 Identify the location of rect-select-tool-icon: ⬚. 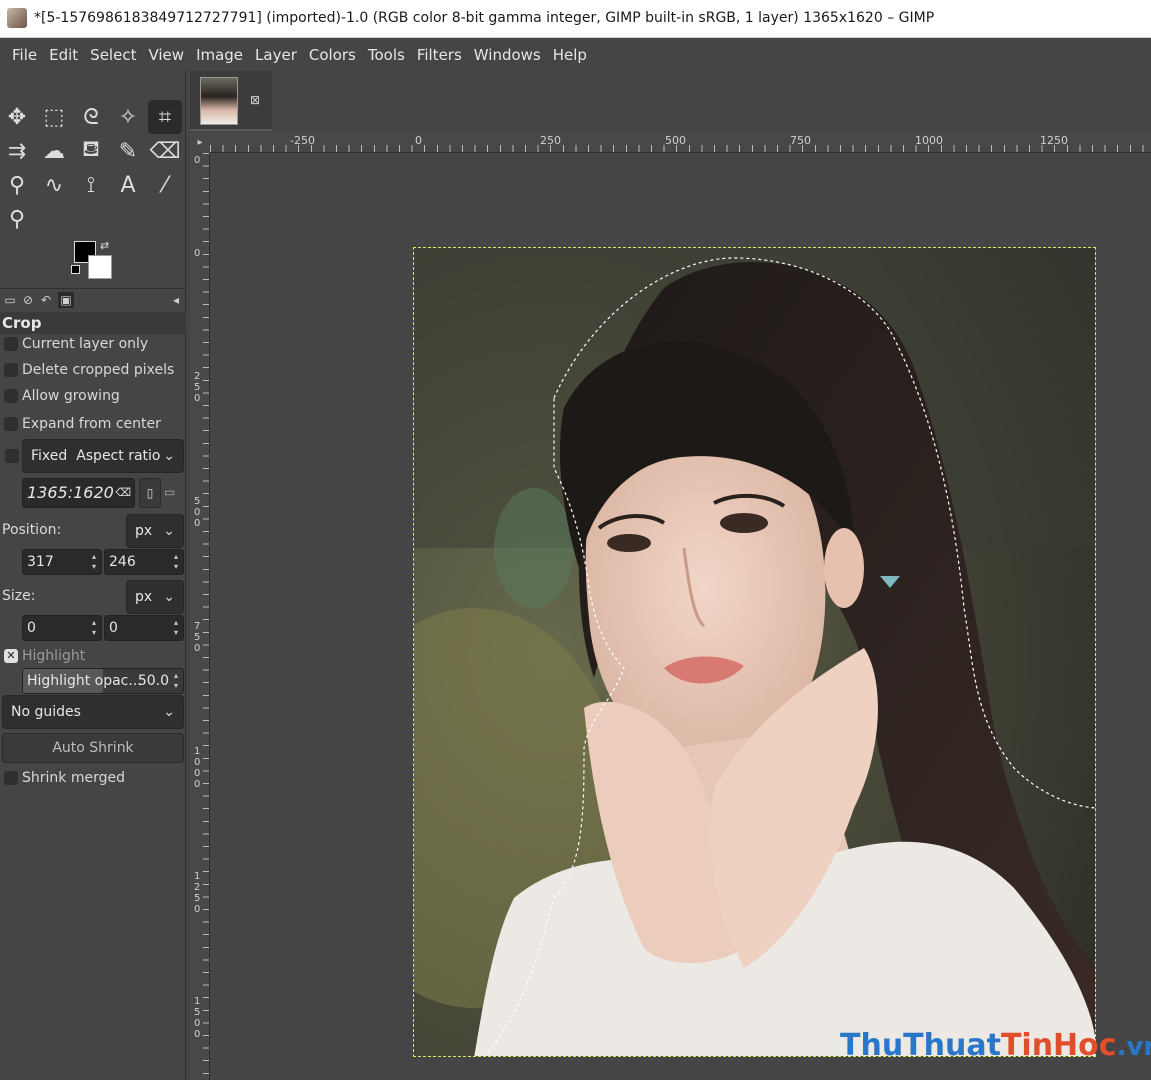
(54, 117).